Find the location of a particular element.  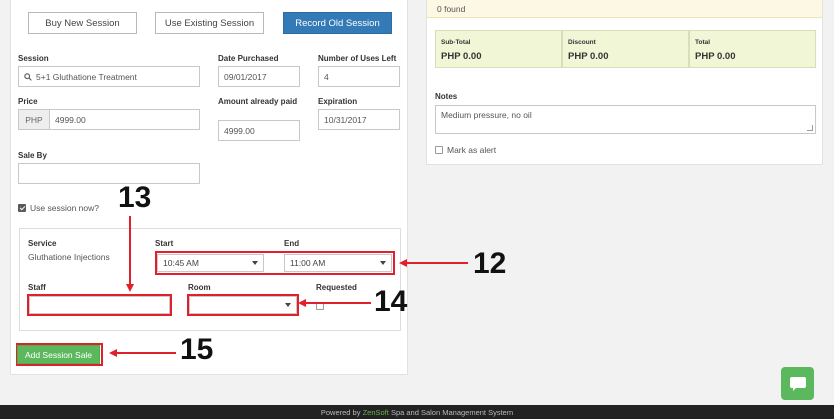

annotation-12: 12 is located at coordinates (490, 263).